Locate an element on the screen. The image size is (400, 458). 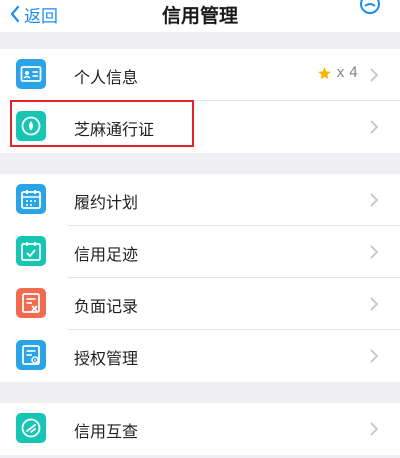
star-badge: x 4 is located at coordinates (337, 73).